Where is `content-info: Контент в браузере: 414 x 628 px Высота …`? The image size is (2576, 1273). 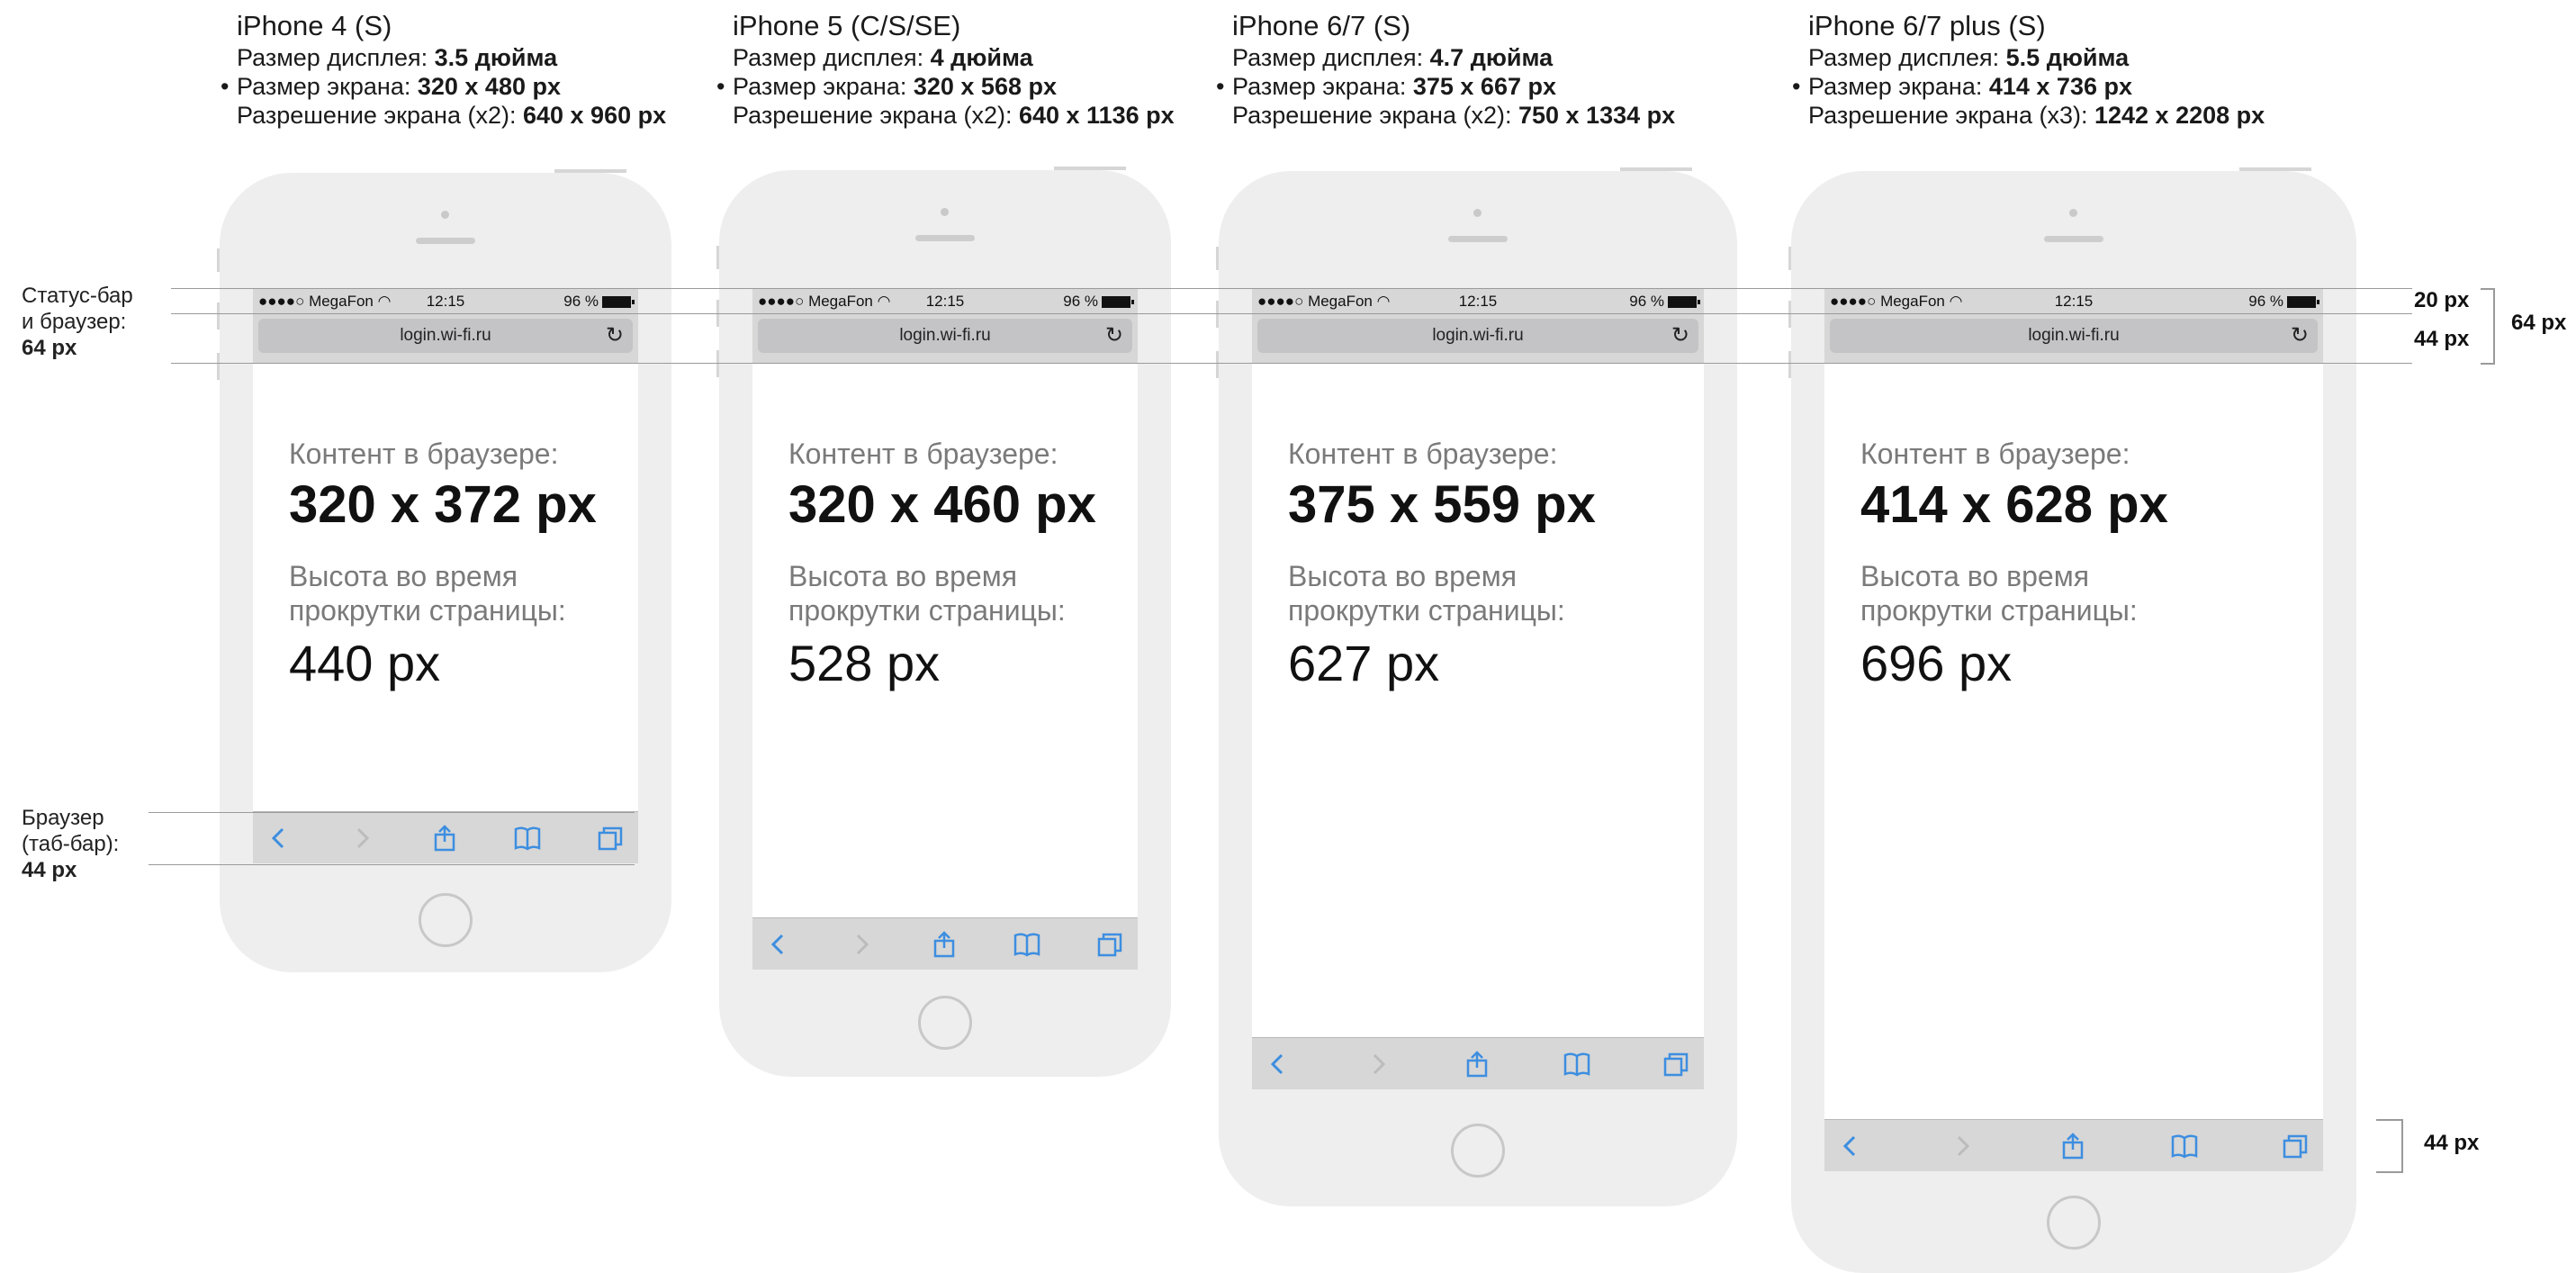 content-info: Контент в браузере: 414 x 628 px Высота … is located at coordinates (2022, 565).